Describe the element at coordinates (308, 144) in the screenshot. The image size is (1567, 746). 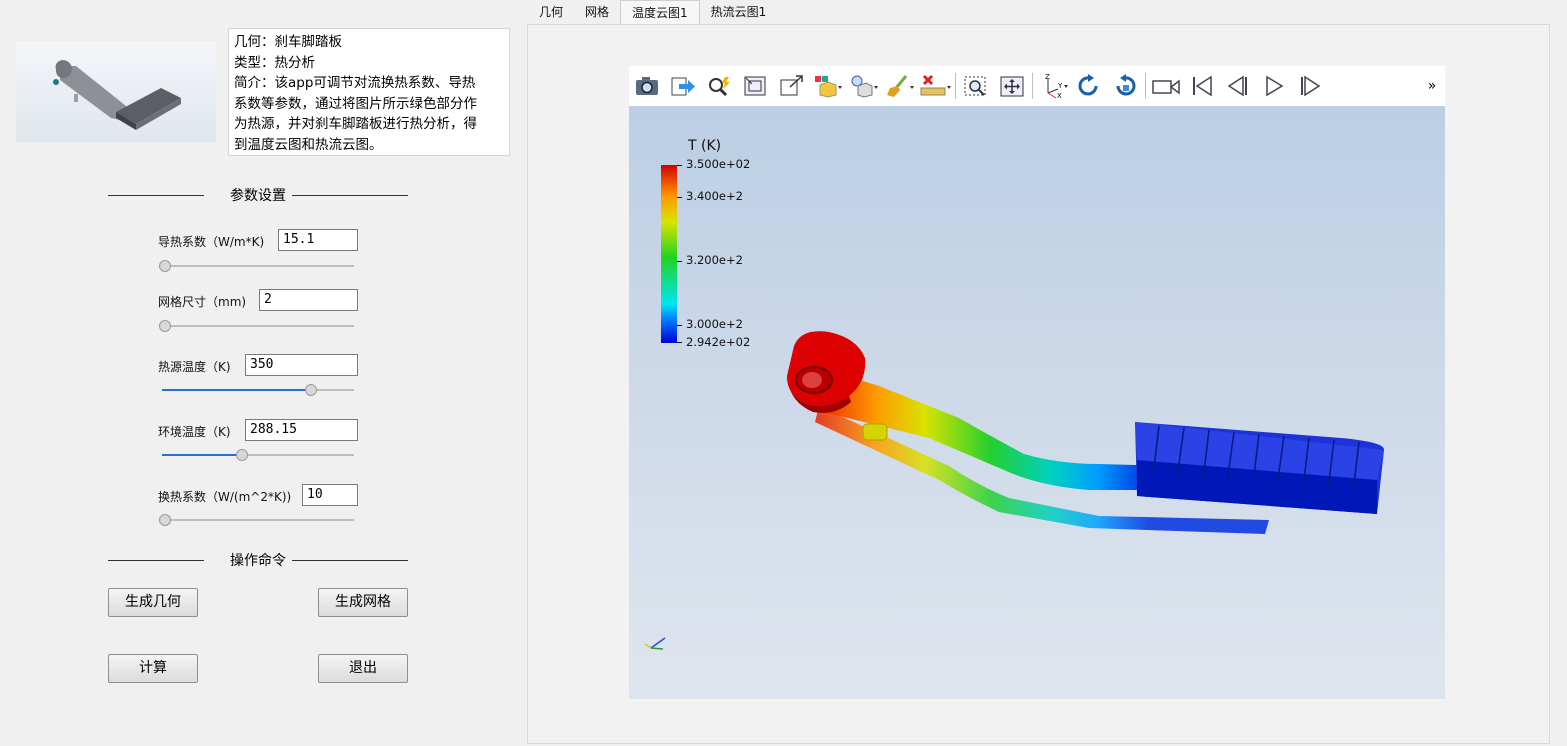
I see `desc-intro-4: 到温度云图和热流云图。` at that location.